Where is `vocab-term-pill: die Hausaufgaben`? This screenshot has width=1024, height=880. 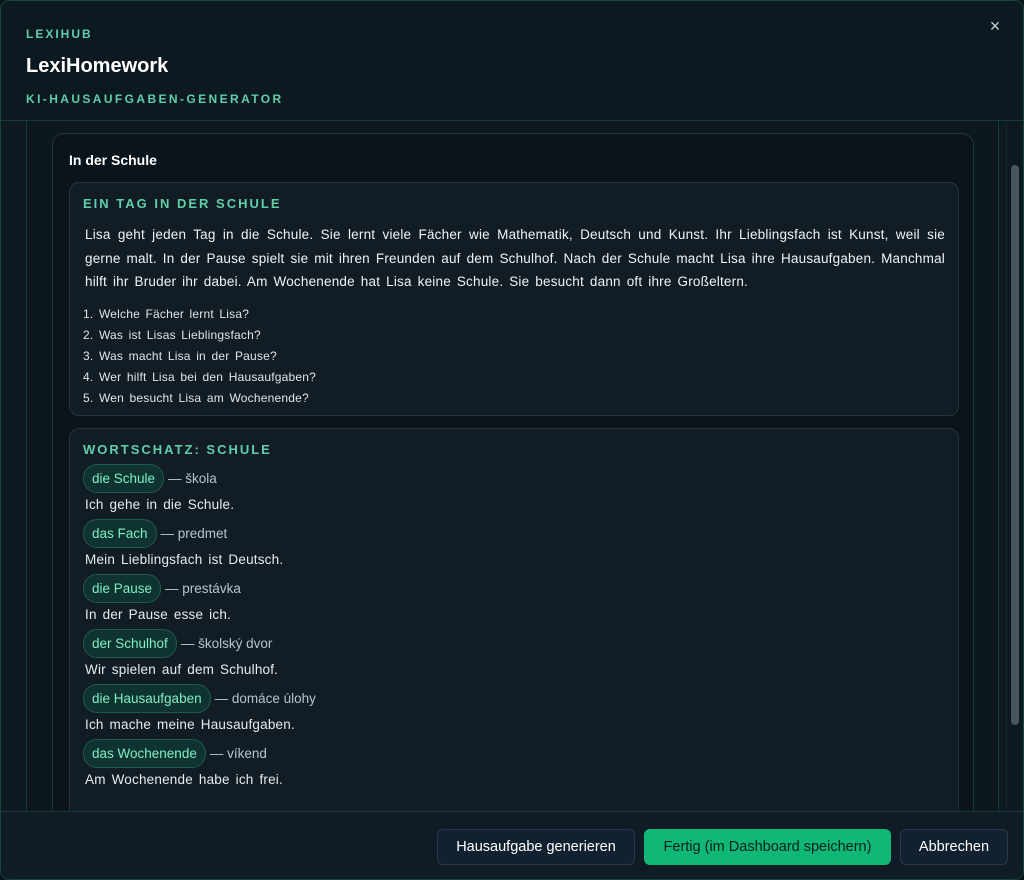 vocab-term-pill: die Hausaufgaben is located at coordinates (147, 698).